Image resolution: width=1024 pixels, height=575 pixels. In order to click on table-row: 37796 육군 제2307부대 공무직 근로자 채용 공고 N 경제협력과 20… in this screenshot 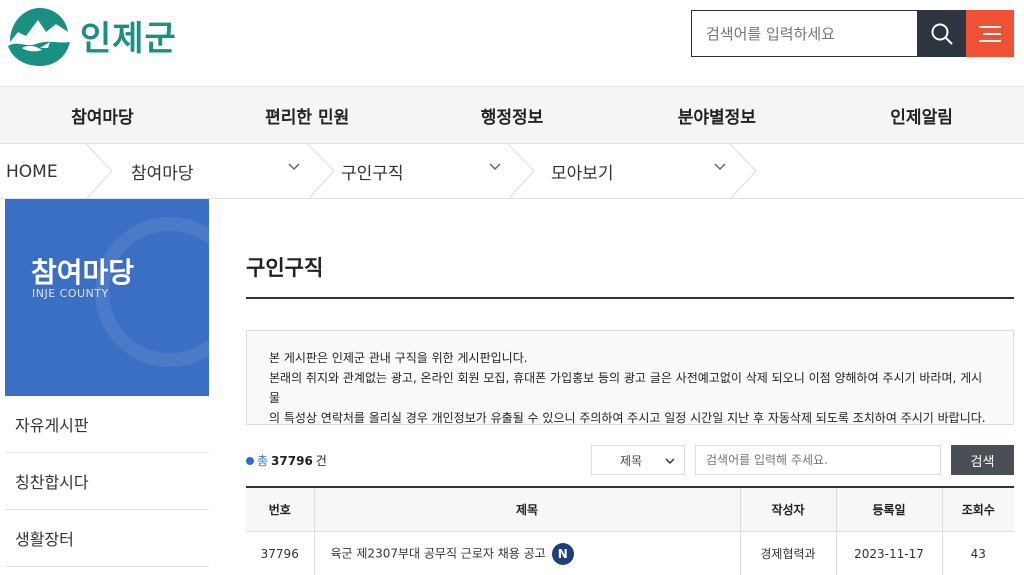, I will do `click(630, 553)`.